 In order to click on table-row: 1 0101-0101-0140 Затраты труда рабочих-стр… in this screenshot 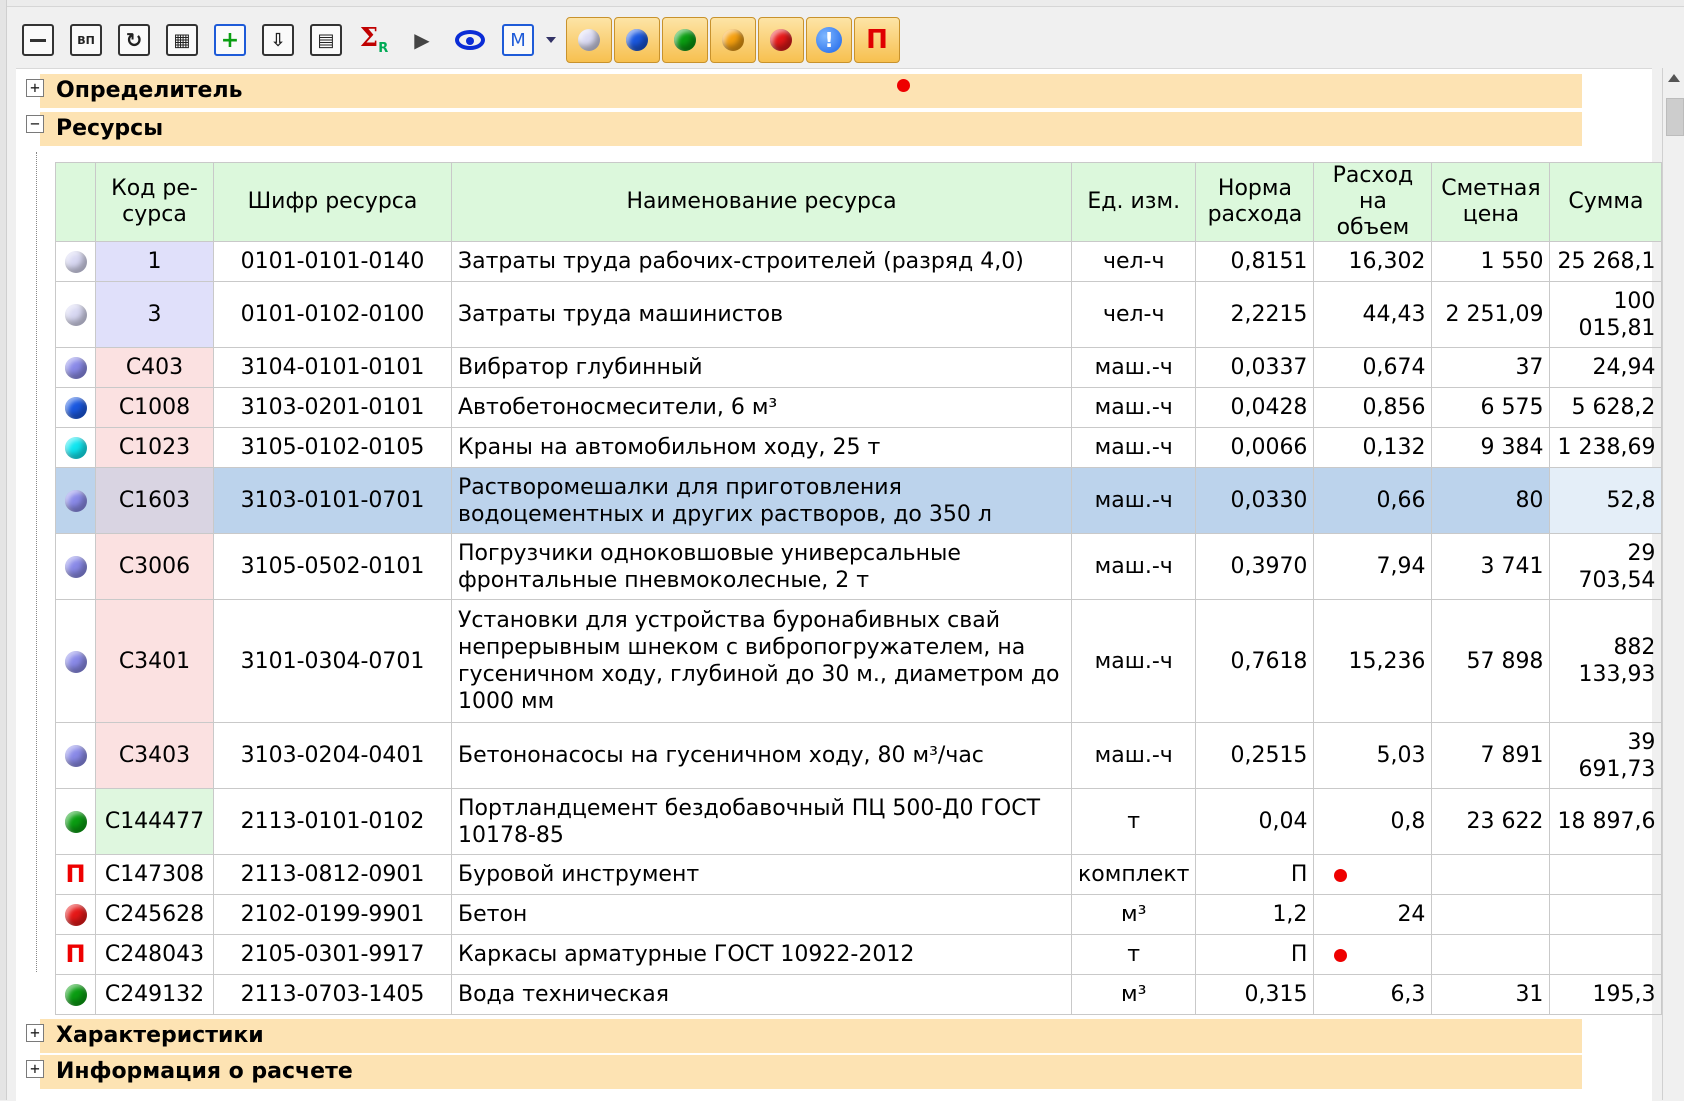, I will do `click(859, 261)`.